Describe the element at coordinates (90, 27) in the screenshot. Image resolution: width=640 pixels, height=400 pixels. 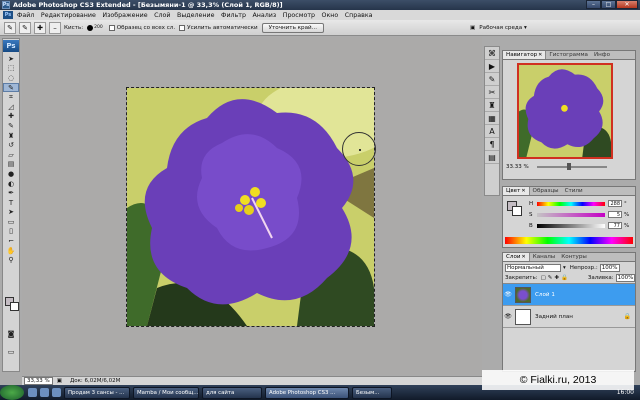
I see `brush-preview-icon` at that location.